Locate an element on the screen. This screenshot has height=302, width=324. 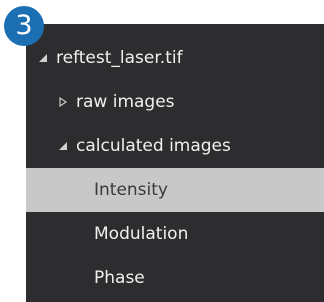
step-number-badge: 3 is located at coordinates (24, 26).